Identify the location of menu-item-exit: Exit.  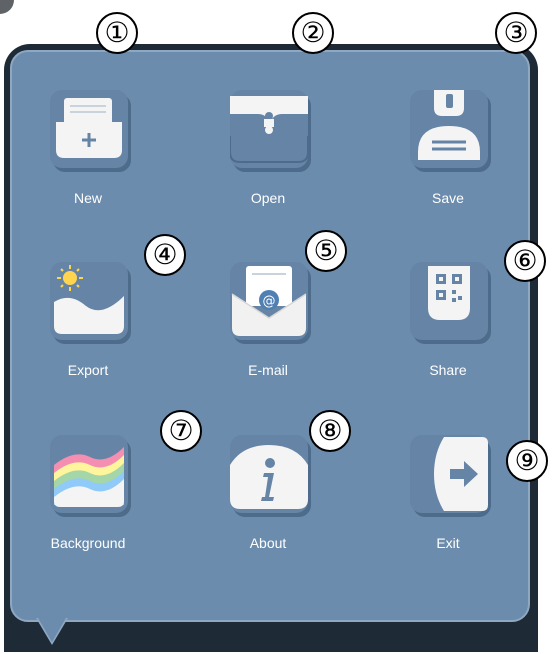
(448, 495).